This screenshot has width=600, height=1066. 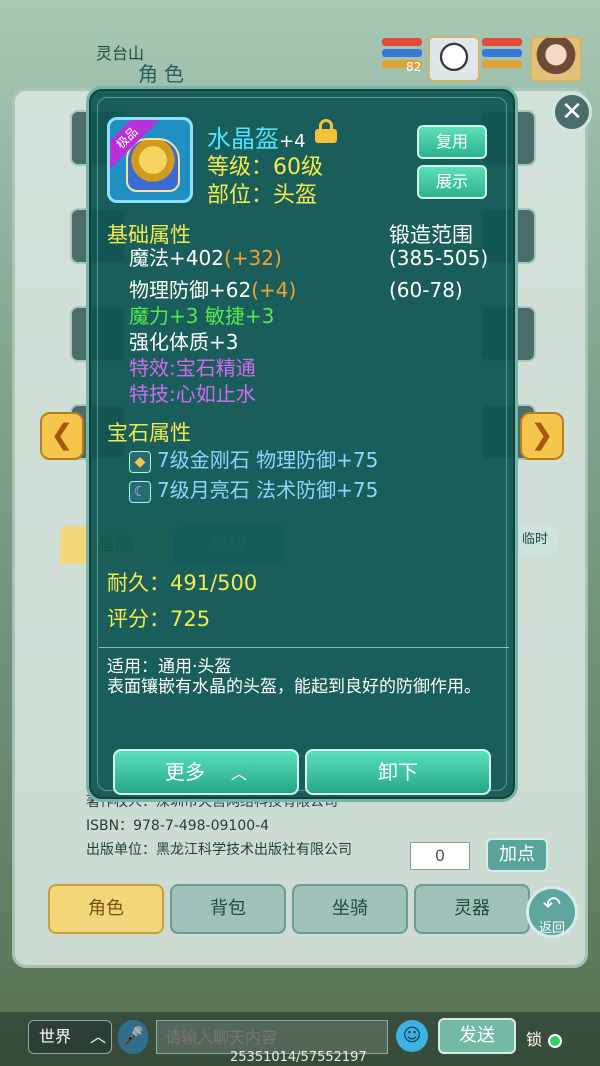 I want to click on next-arrow-icon: ❯, so click(x=542, y=436).